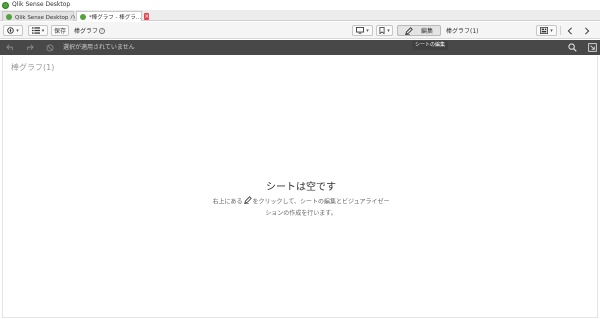 The height and width of the screenshot is (319, 600). I want to click on app-title-text: 棒グラフ, so click(86, 31).